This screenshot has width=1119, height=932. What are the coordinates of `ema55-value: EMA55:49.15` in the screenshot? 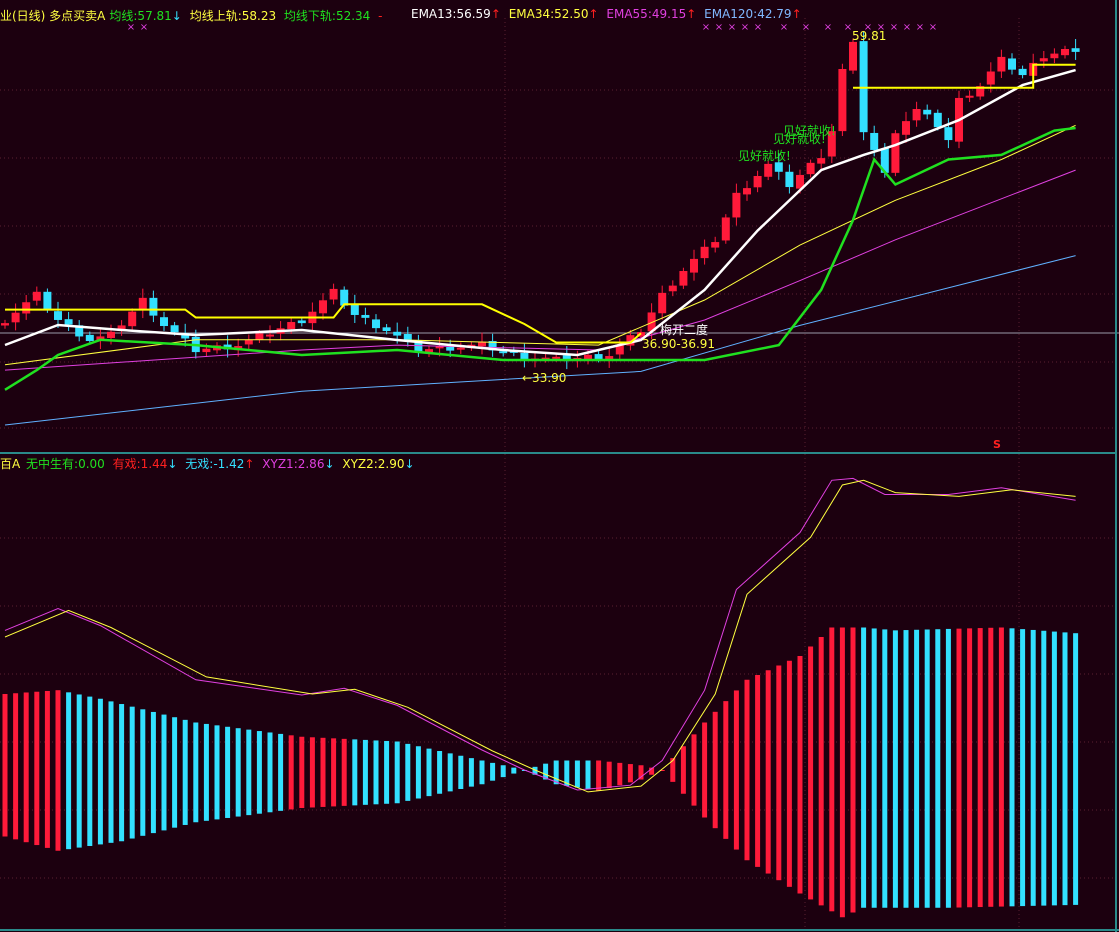 It's located at (646, 14).